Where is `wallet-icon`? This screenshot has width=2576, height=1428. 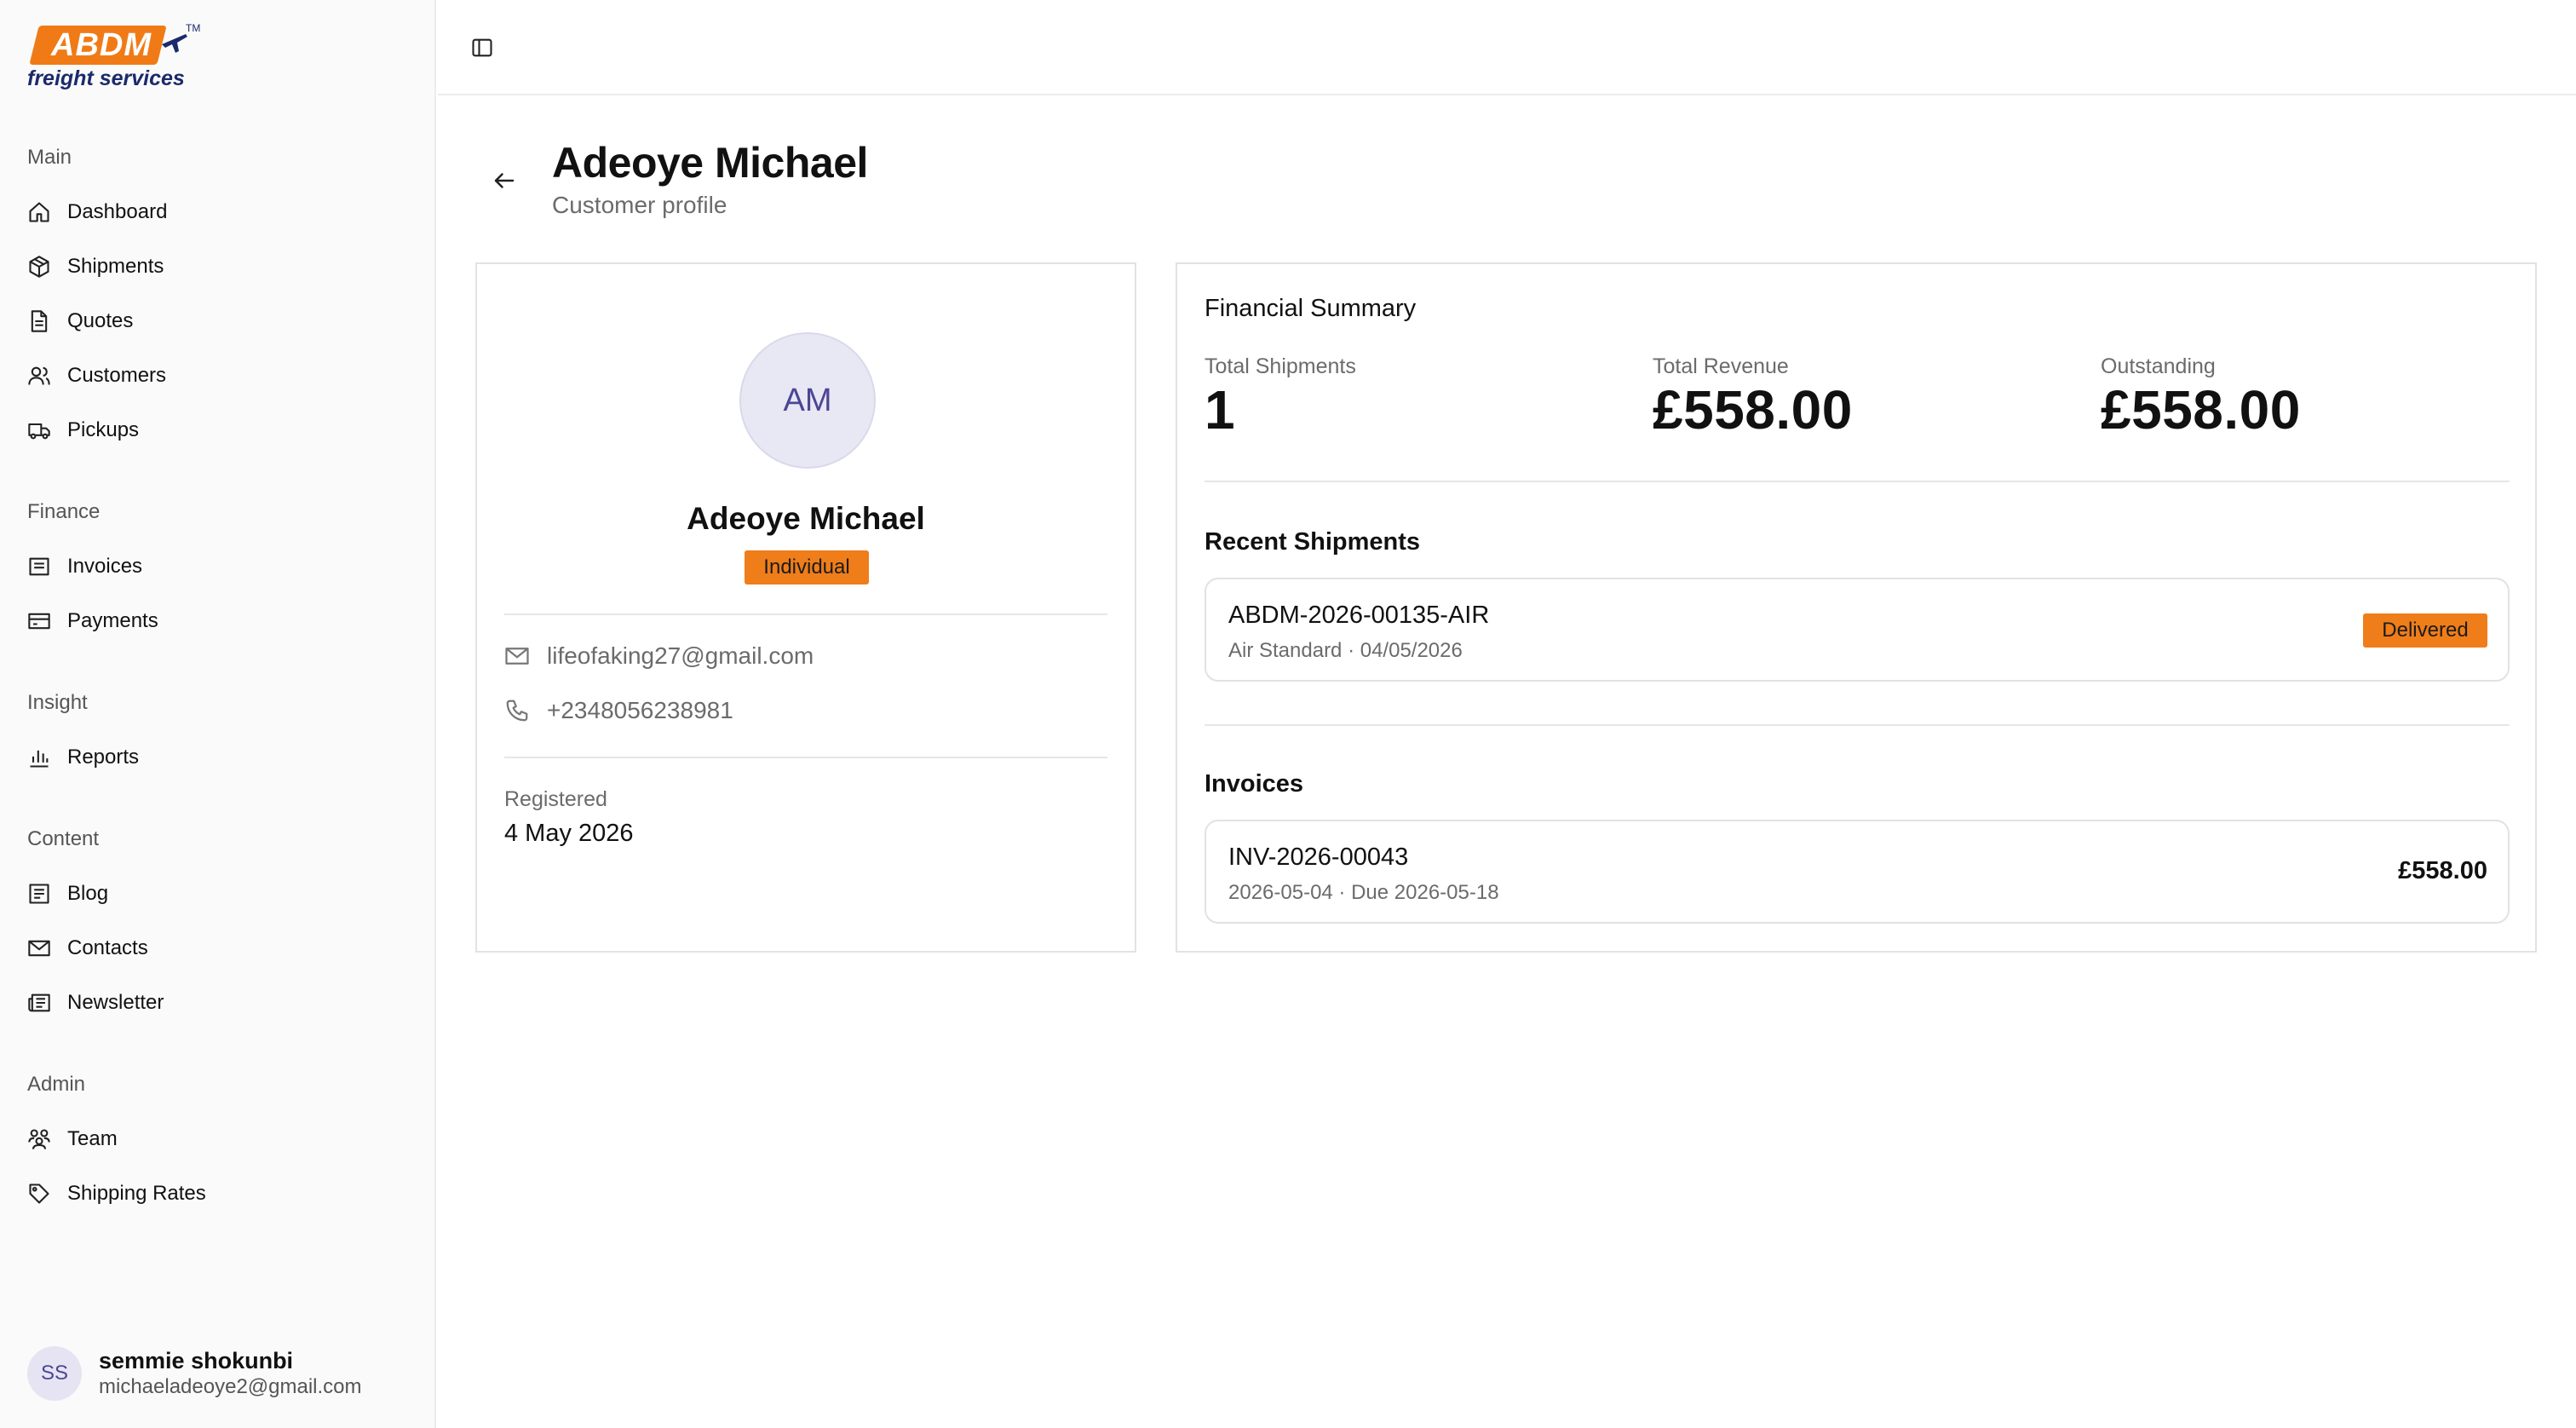 wallet-icon is located at coordinates (39, 622).